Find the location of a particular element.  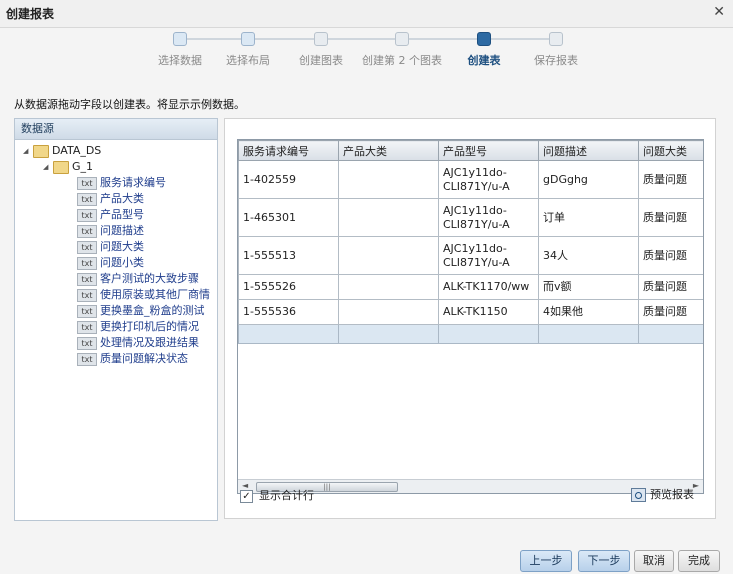

tree-field-item: txt 问题小类 is located at coordinates (110, 263).